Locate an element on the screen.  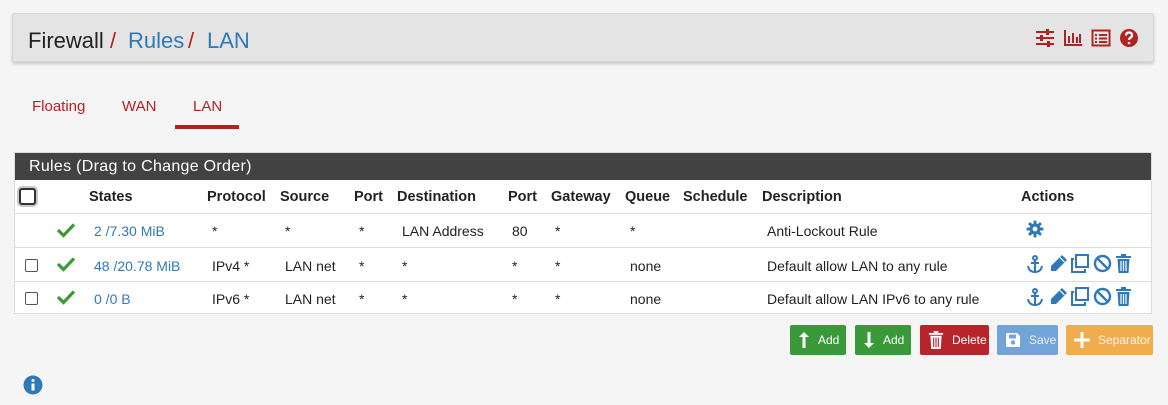
save-label: Save is located at coordinates (1043, 340).